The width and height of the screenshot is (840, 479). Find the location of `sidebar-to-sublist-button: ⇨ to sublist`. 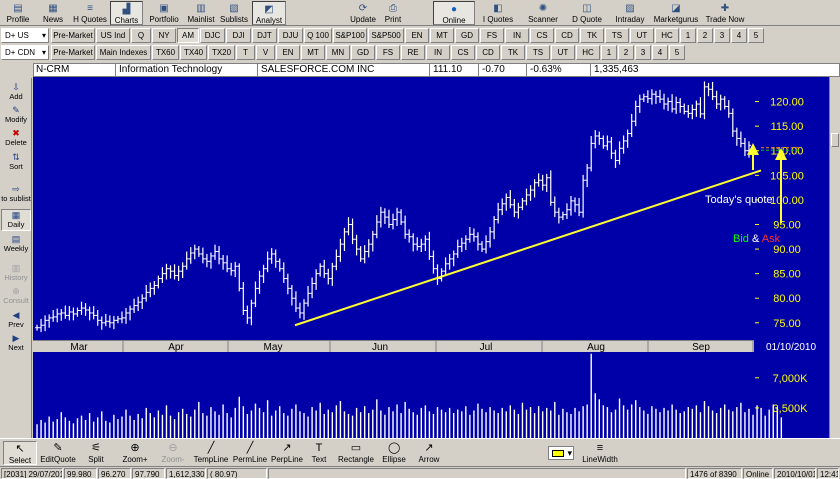

sidebar-to-sublist-button: ⇨ to sublist is located at coordinates (16, 195).